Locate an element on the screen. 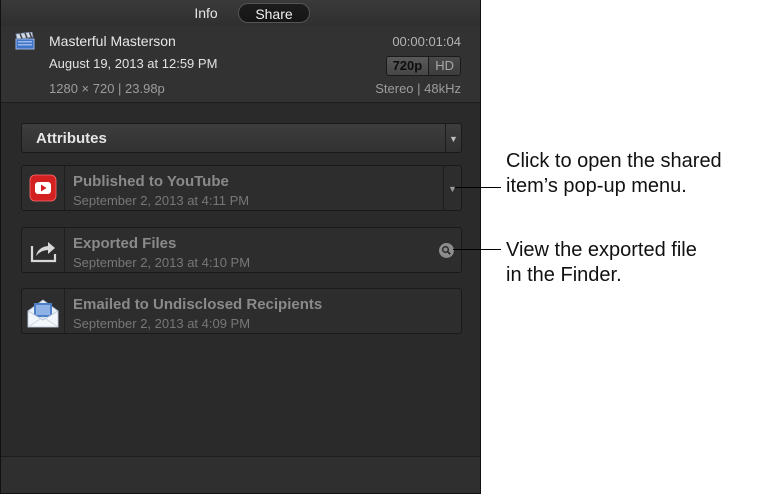 This screenshot has width=772, height=496. project-title: Masterful Masterson is located at coordinates (112, 41).